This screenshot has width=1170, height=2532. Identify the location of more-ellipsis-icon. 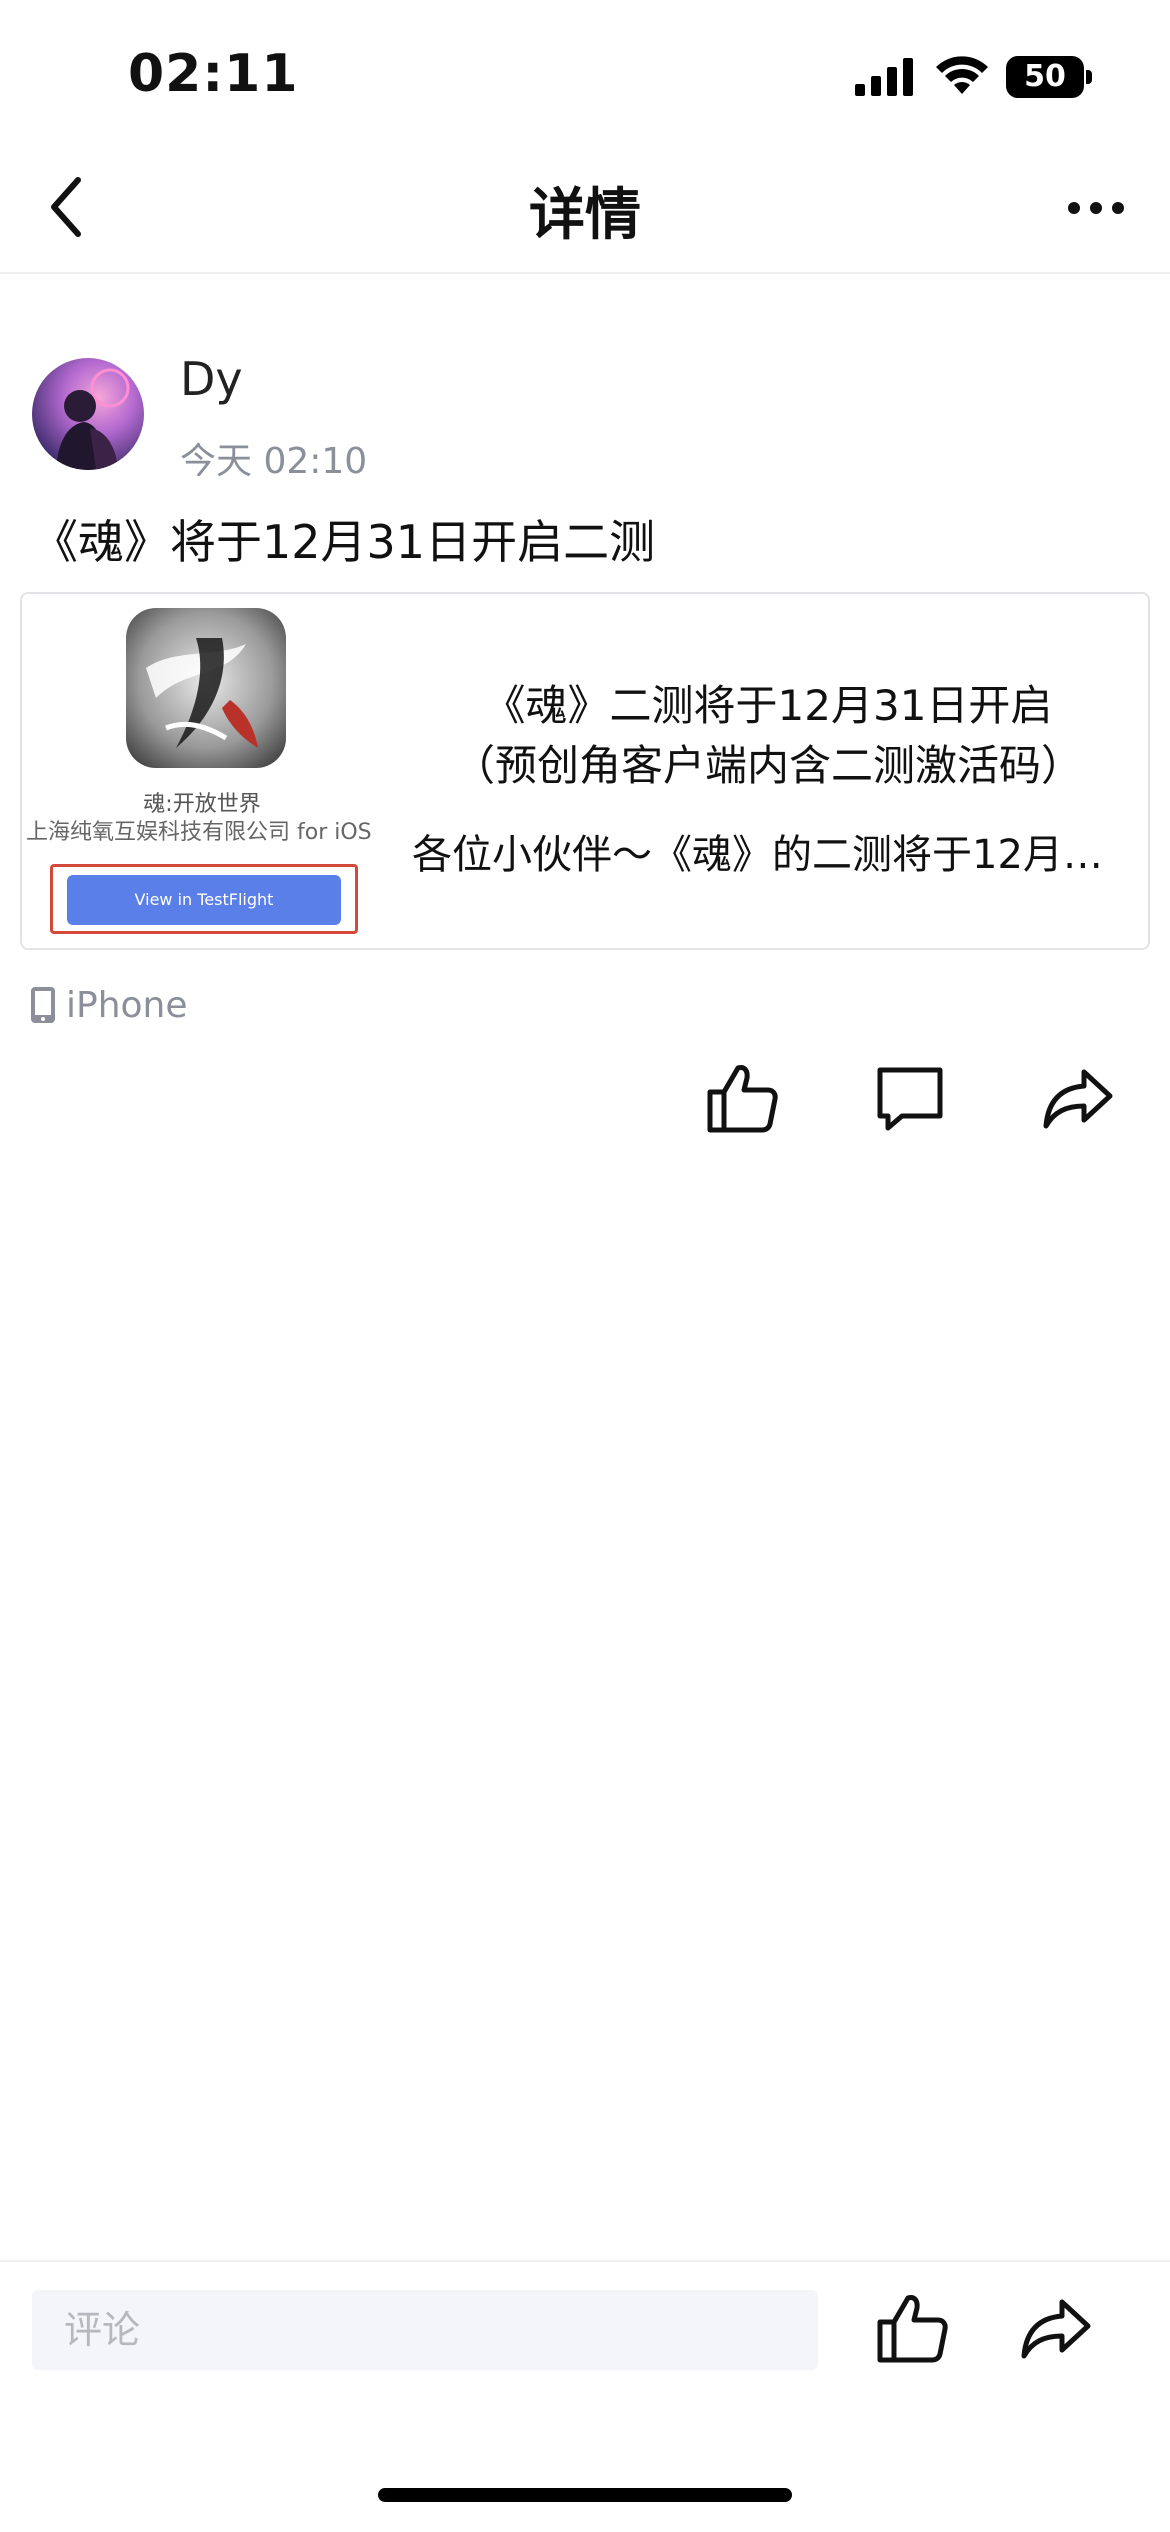
(1096, 206).